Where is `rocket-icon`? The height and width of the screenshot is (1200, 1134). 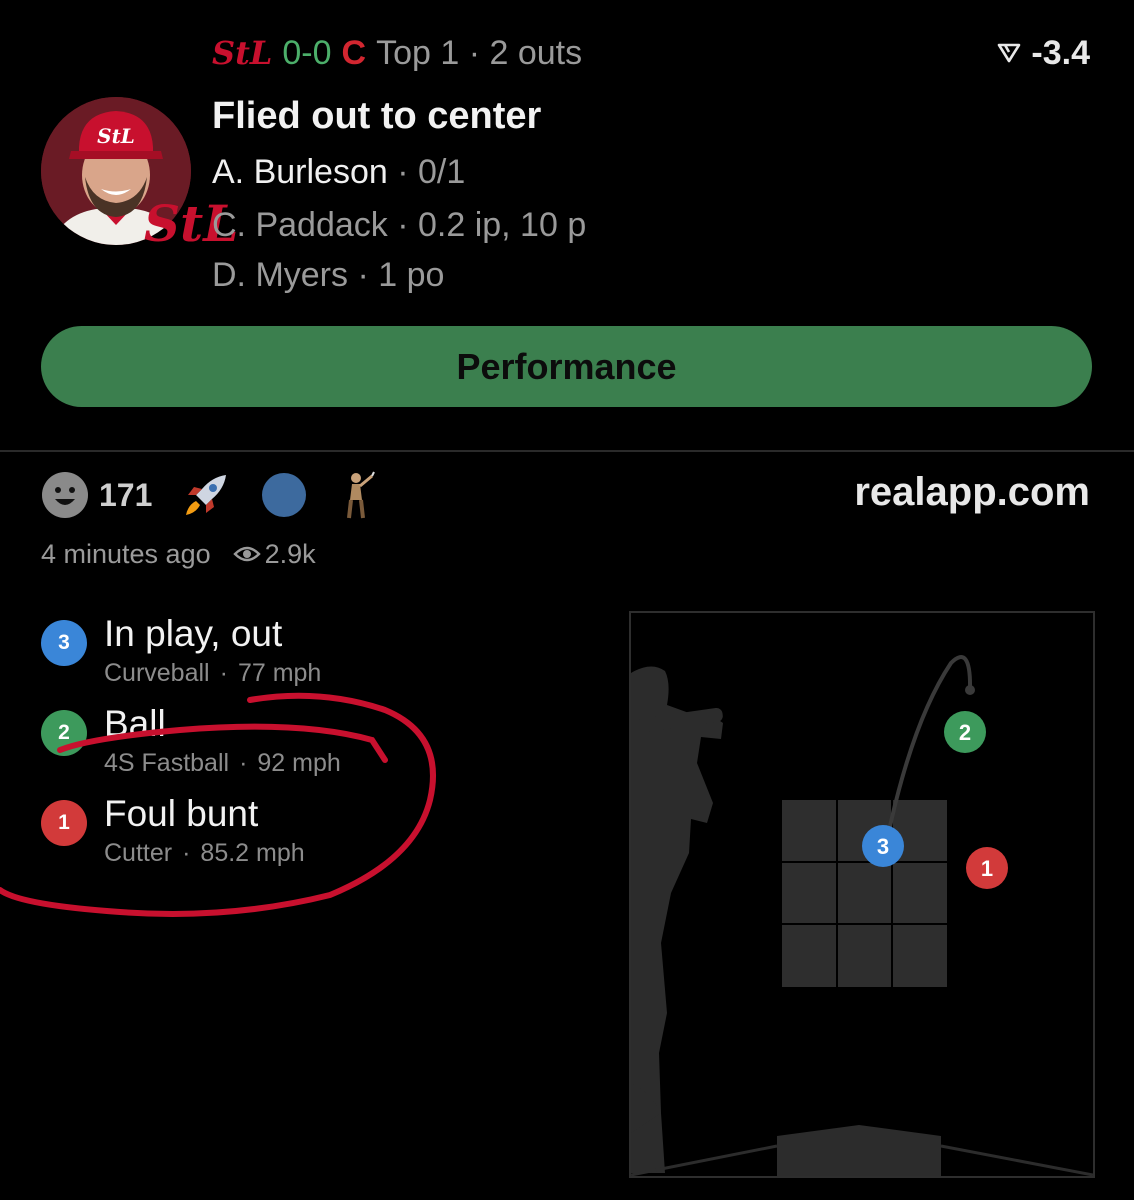
rocket-icon is located at coordinates (206, 495).